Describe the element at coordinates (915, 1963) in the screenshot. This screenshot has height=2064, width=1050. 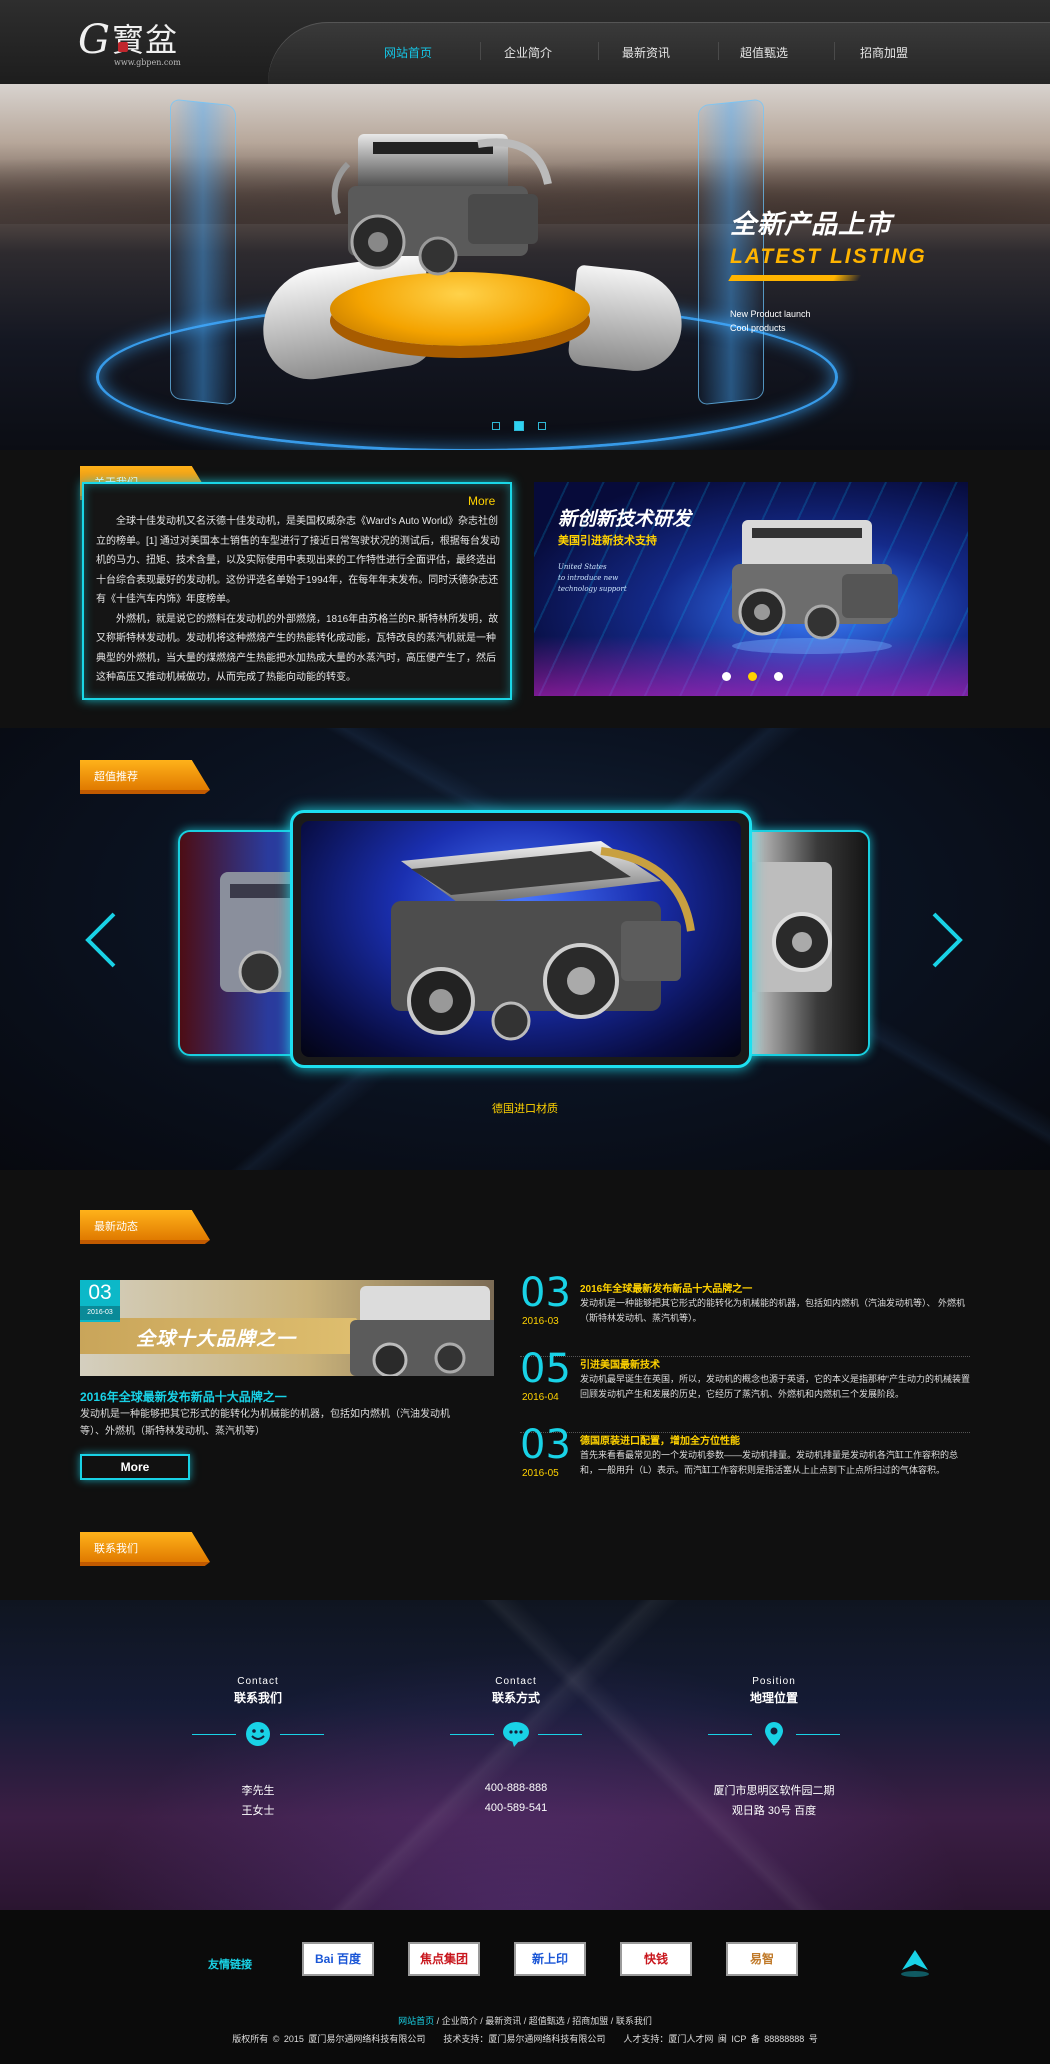
I see `back-to-top-icon` at that location.